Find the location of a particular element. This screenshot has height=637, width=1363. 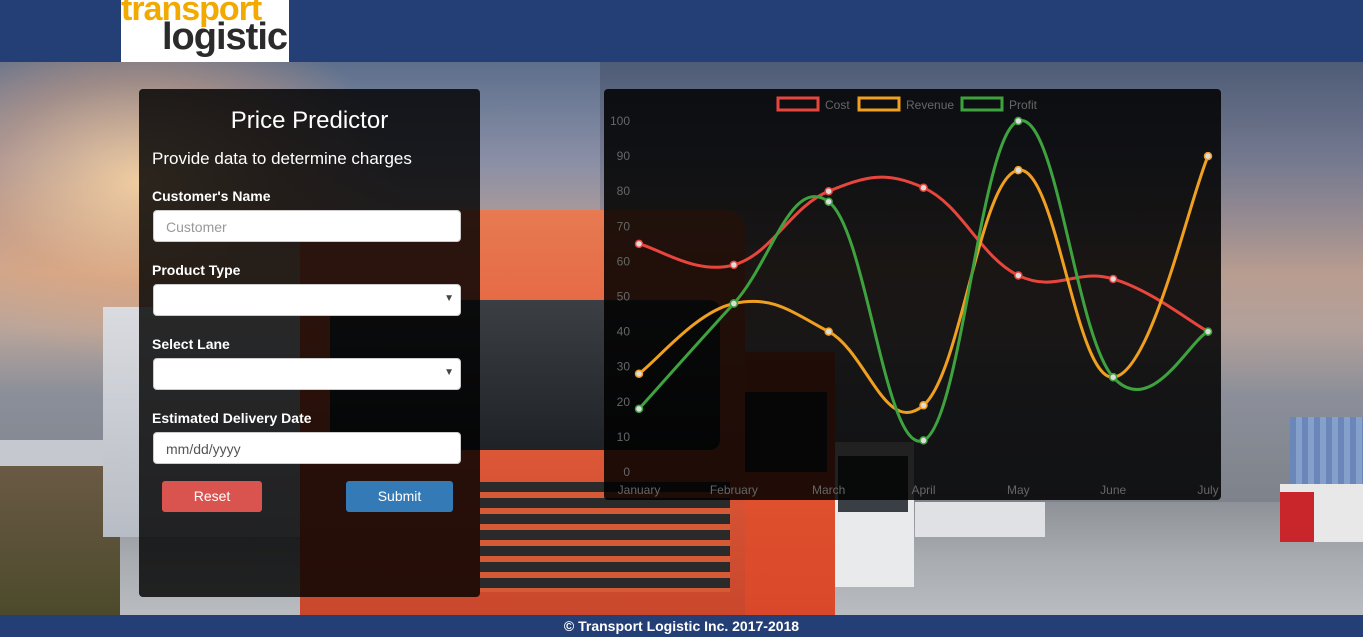

y-tick-label: 10 is located at coordinates (624, 437).